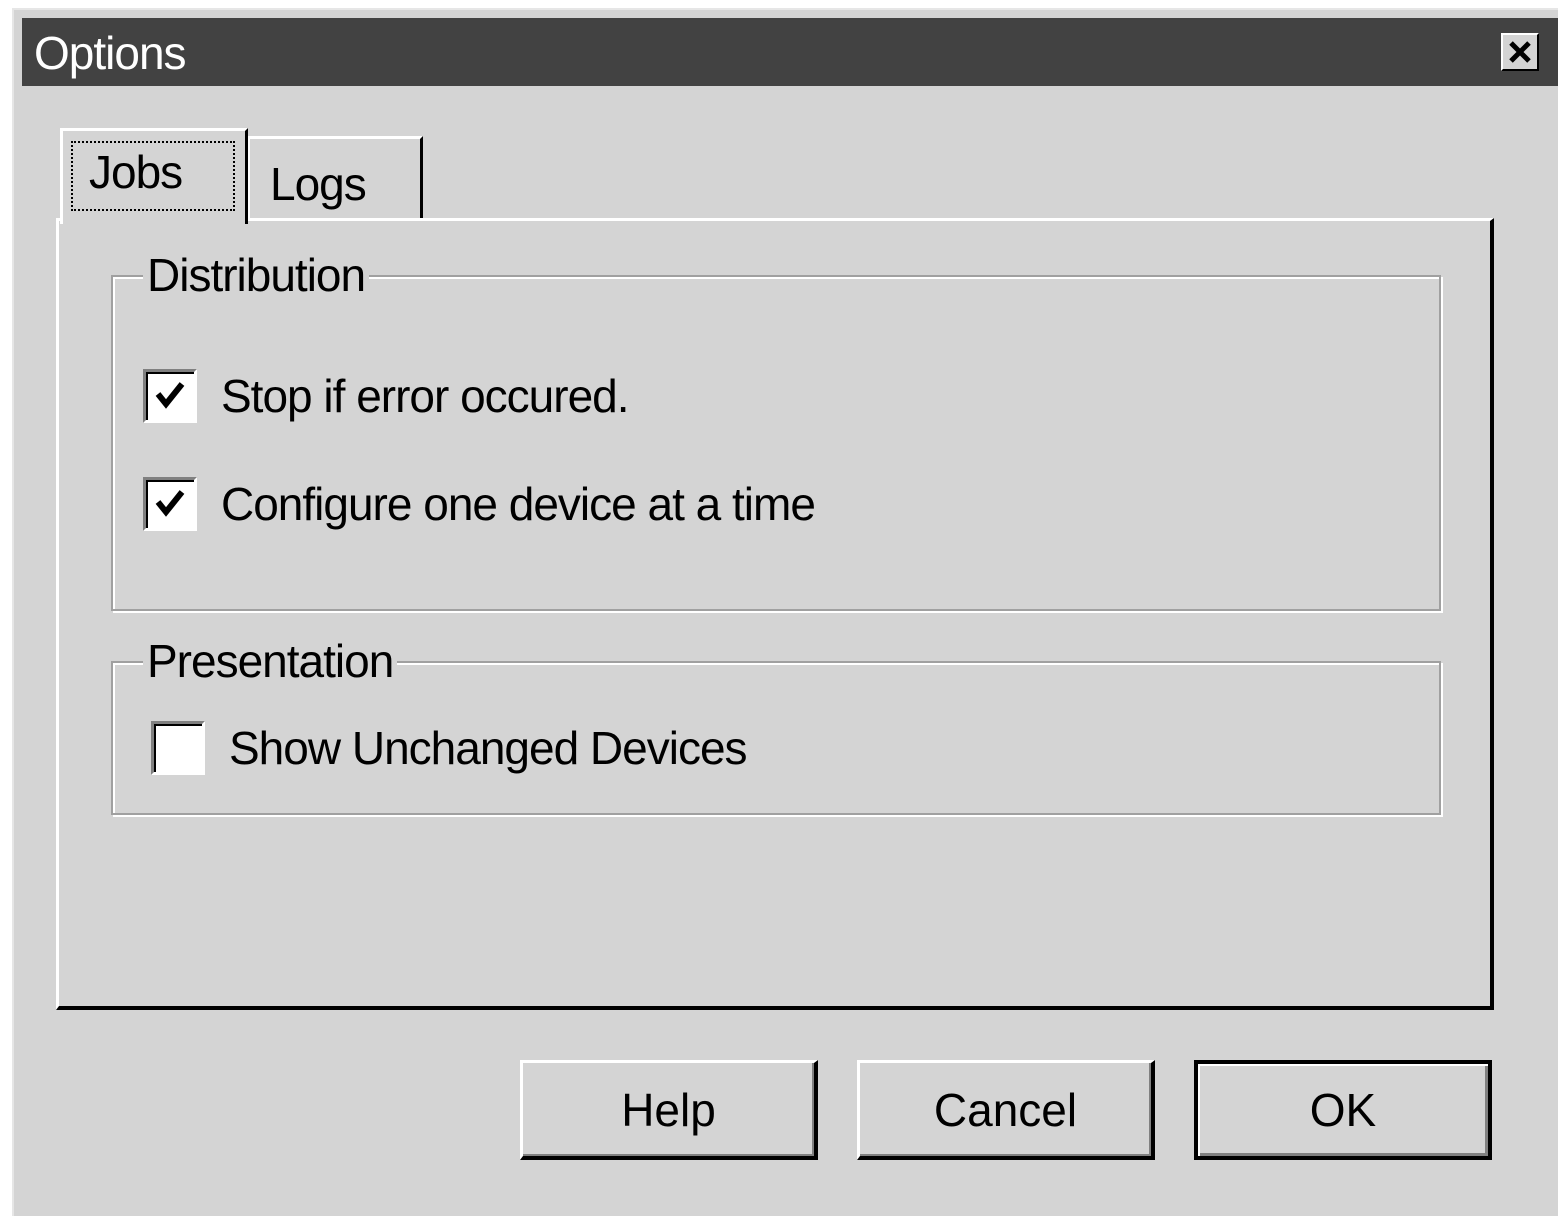 The height and width of the screenshot is (1216, 1558). I want to click on tab-logs: Logs, so click(335, 178).